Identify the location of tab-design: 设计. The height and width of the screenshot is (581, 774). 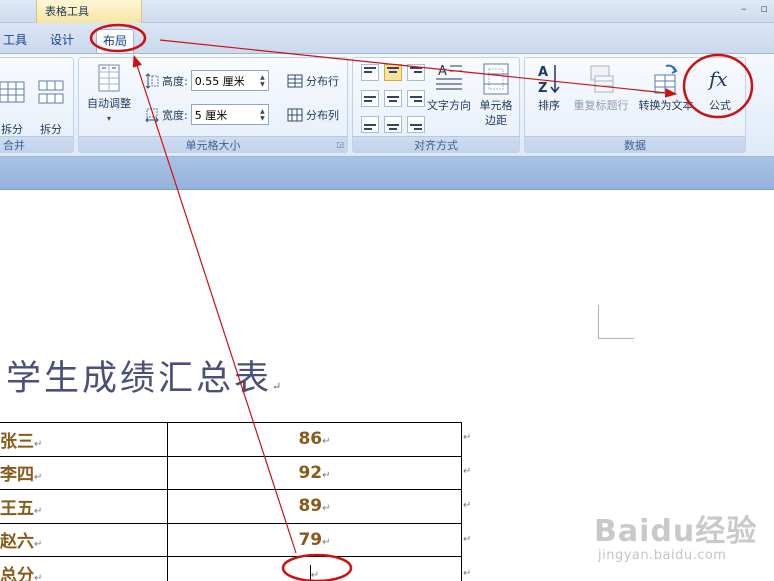
(62, 39).